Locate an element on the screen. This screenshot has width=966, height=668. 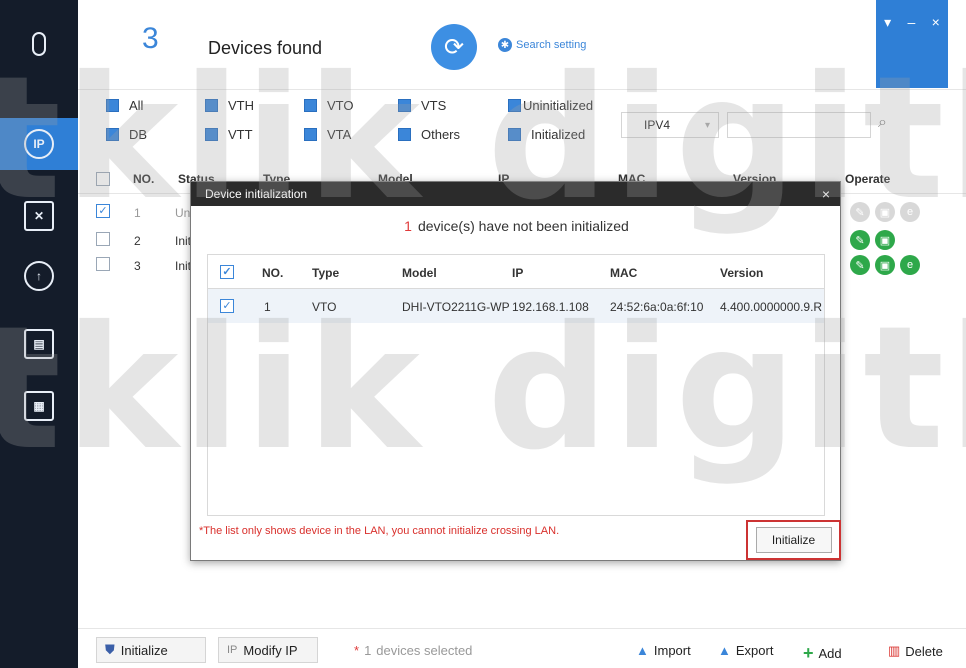
sidebar-item-microphone is located at coordinates (39, 44).